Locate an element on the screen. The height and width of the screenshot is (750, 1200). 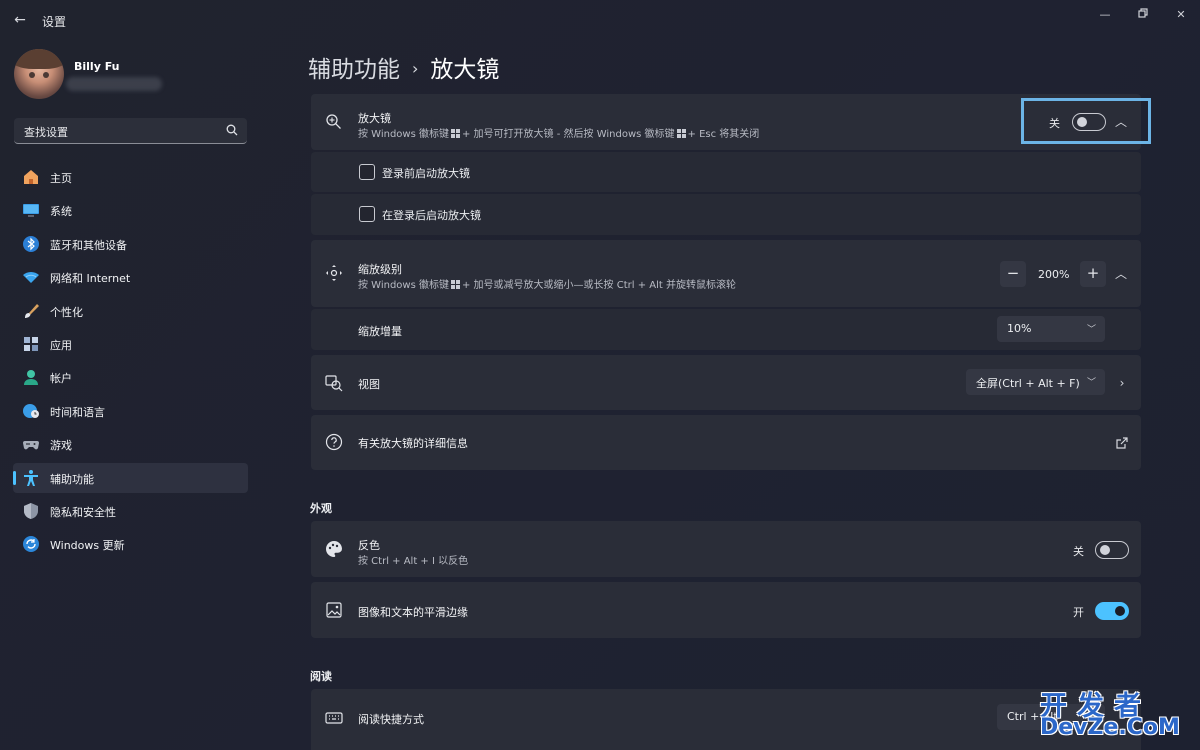
apps-icon is located at coordinates (31, 343).